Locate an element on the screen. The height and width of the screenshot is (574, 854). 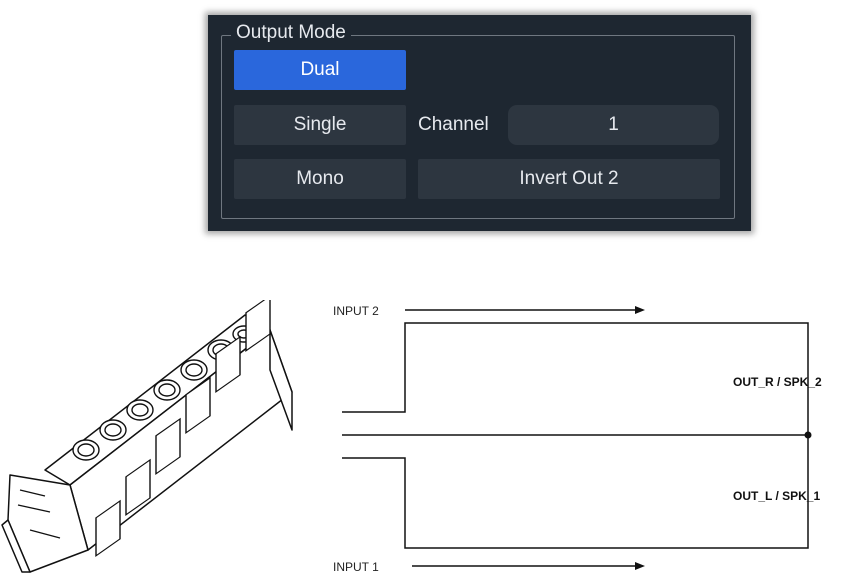
mono-mode-button: Mono is located at coordinates (320, 179).